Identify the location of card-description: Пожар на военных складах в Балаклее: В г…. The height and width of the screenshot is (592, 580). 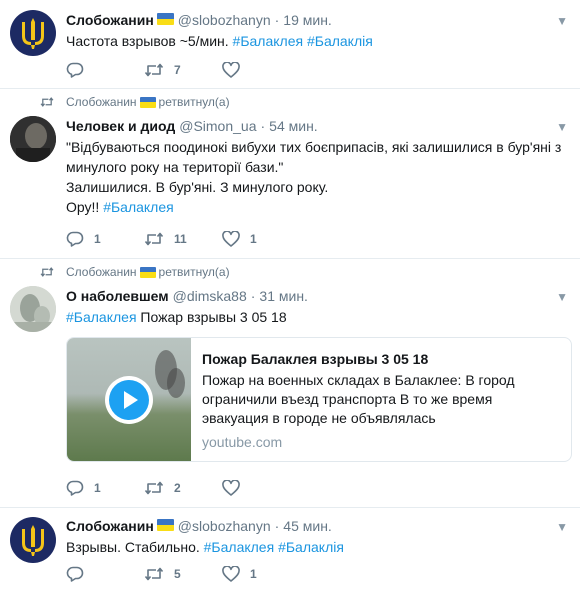
(358, 399).